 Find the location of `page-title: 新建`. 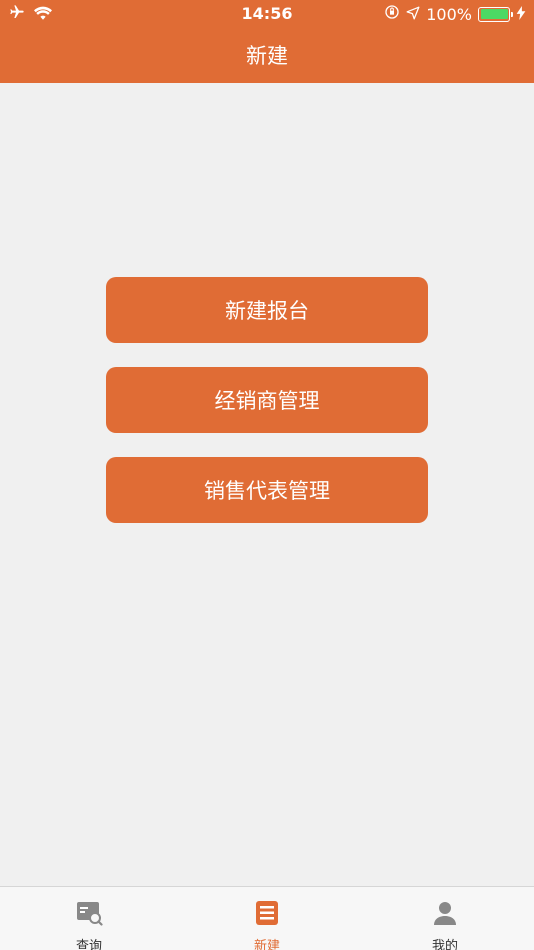

page-title: 新建 is located at coordinates (267, 56).